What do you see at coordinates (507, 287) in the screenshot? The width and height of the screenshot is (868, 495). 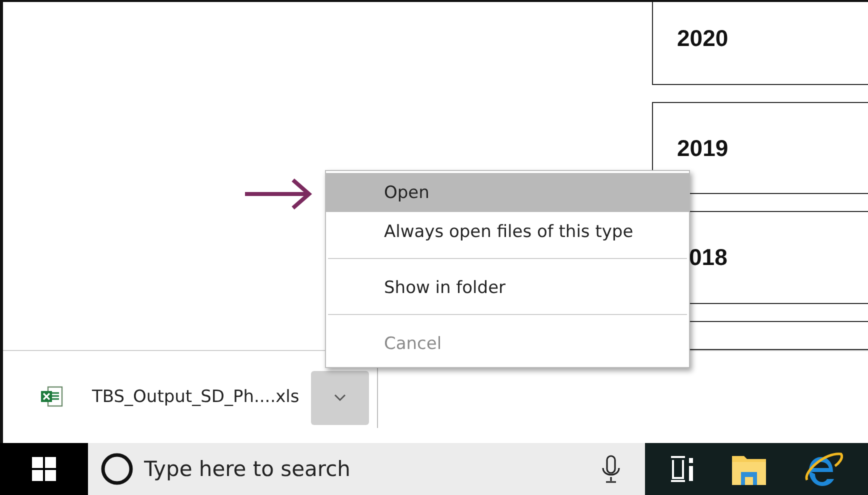 I see `menu-item: Show in folder` at bounding box center [507, 287].